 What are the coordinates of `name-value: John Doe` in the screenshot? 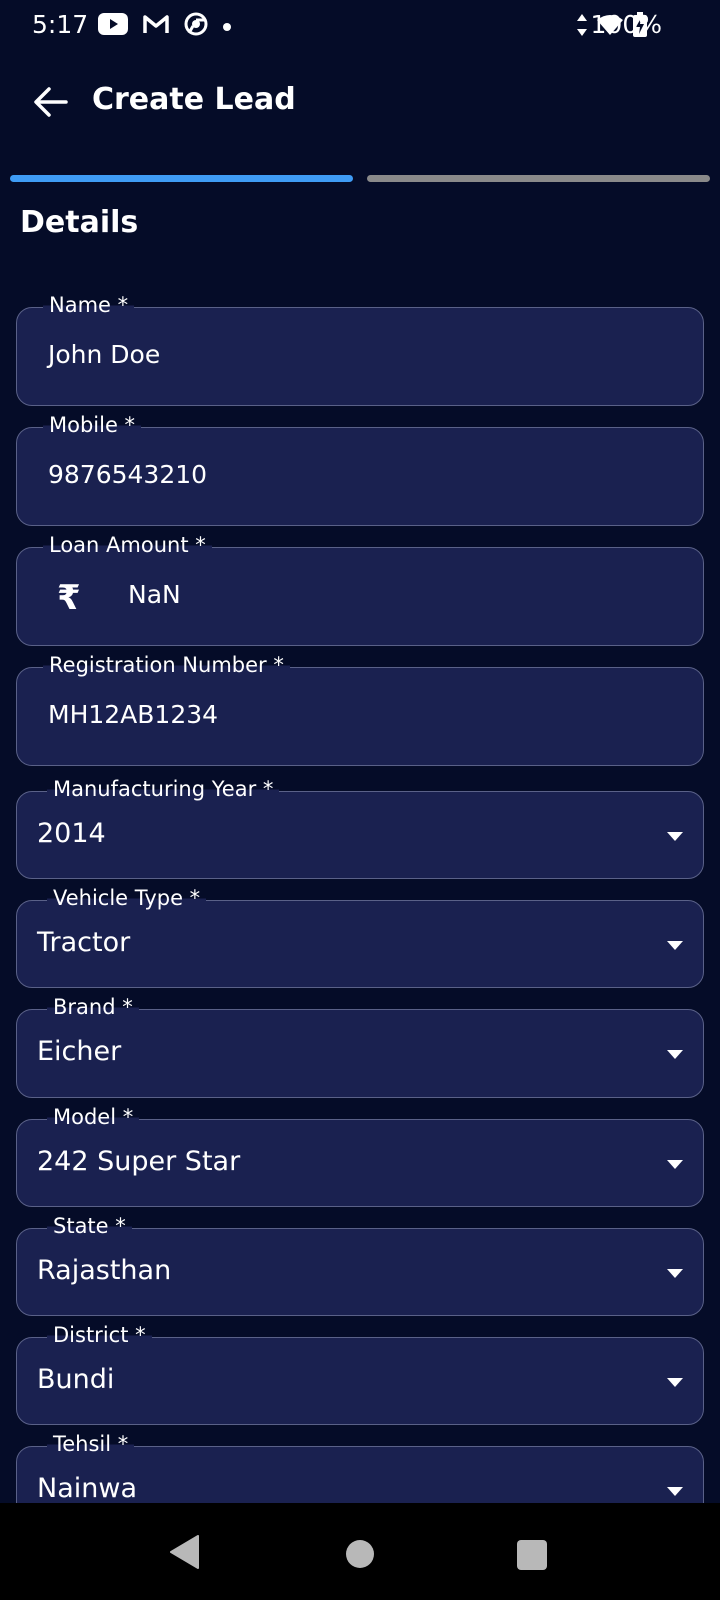 It's located at (104, 354).